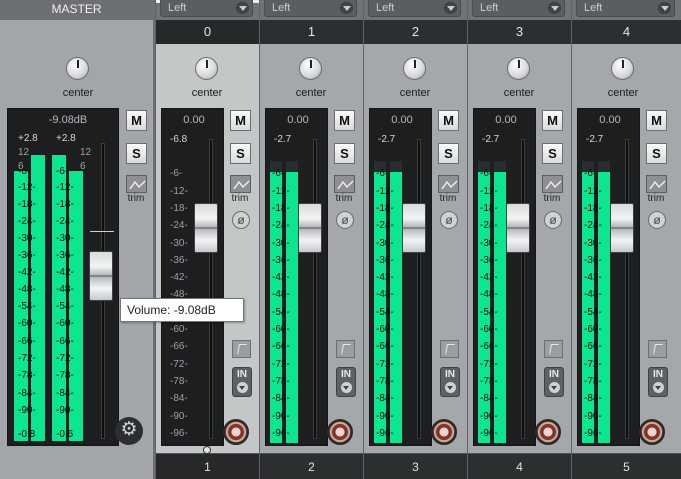 The width and height of the screenshot is (681, 479). Describe the element at coordinates (65, 306) in the screenshot. I see `master-scale-tick: -54-` at that location.